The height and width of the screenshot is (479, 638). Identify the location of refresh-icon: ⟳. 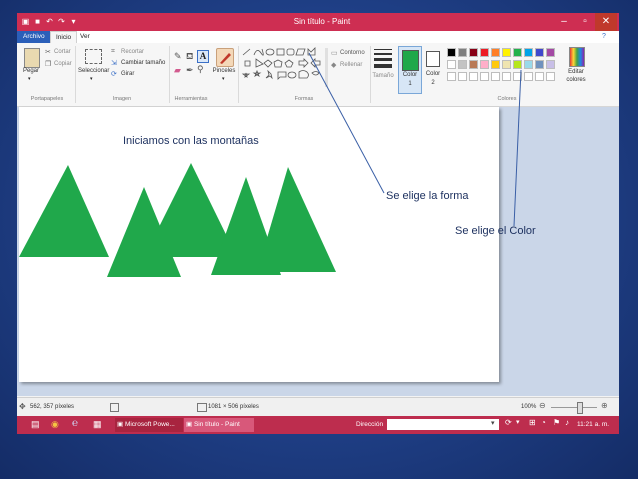
(508, 422).